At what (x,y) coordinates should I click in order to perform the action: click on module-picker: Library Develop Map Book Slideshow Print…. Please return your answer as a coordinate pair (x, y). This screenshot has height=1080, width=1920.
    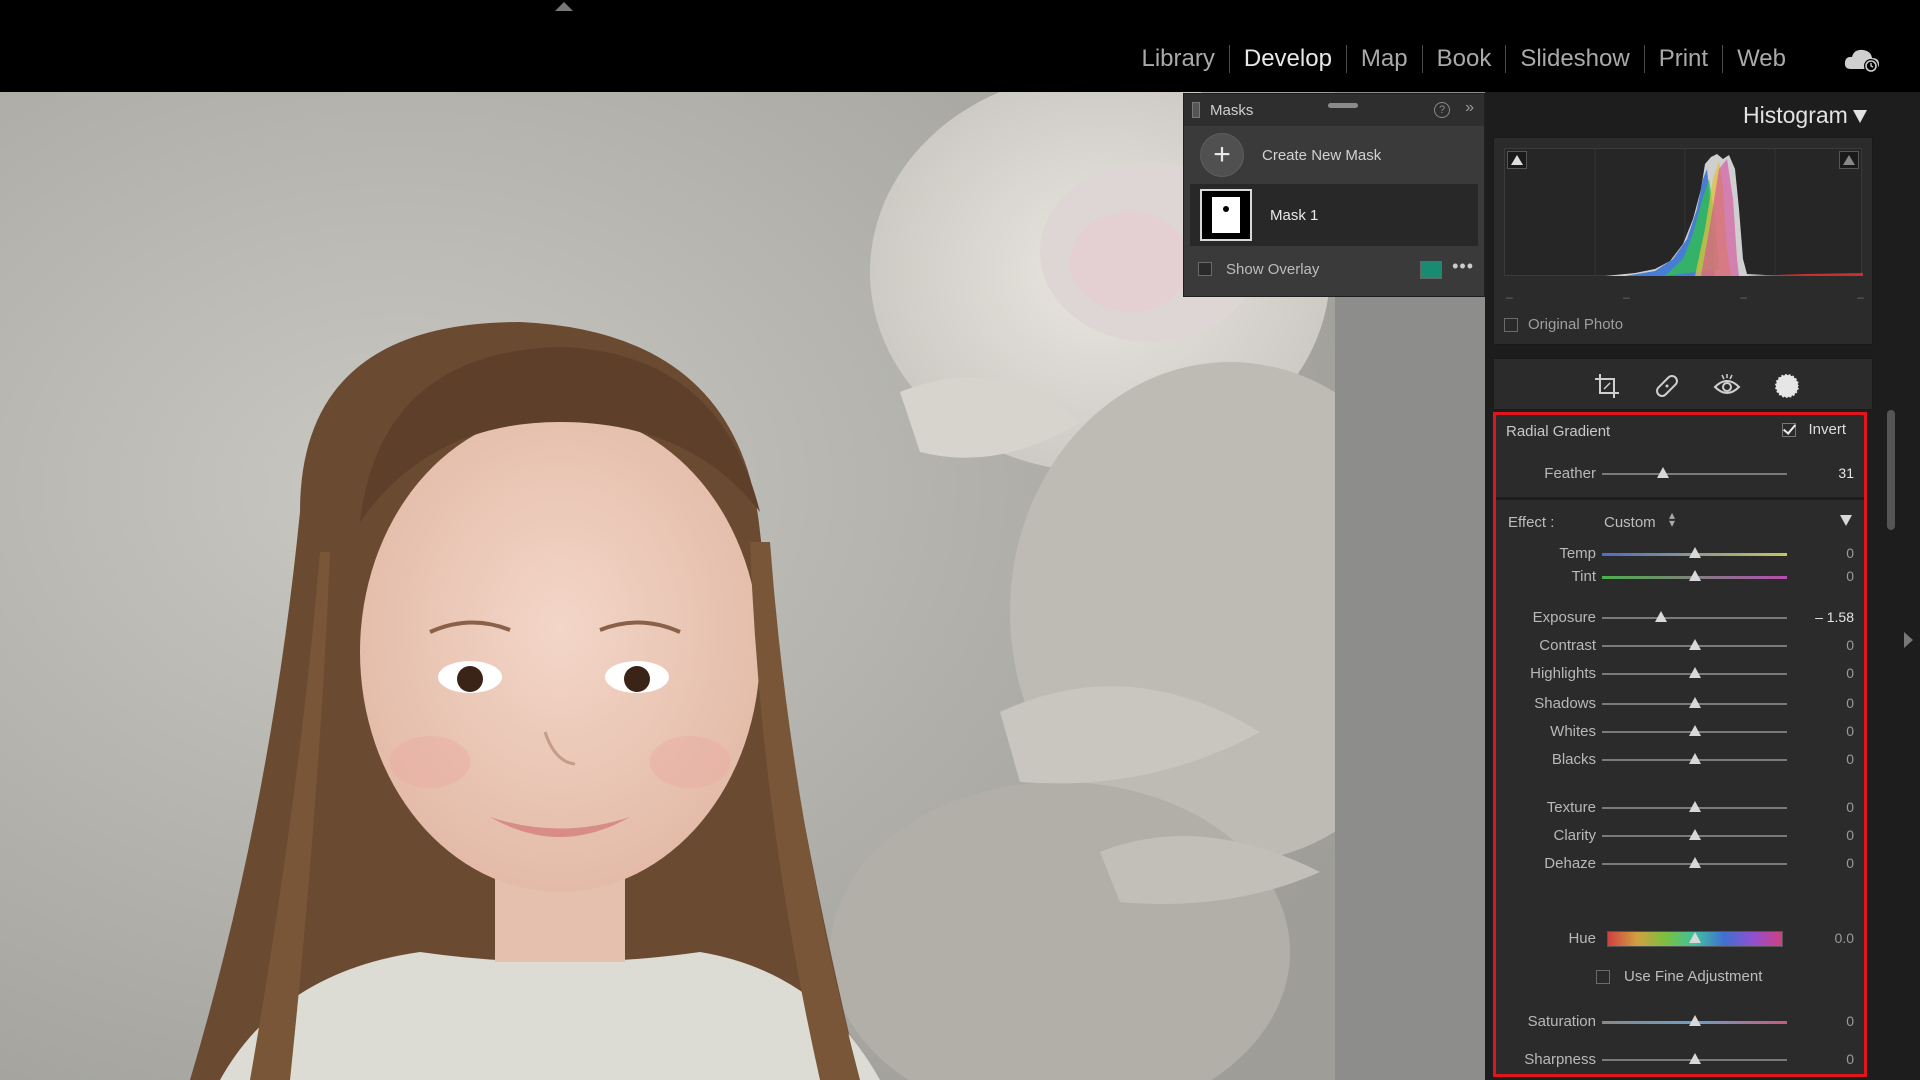
    Looking at the image, I should click on (1464, 59).